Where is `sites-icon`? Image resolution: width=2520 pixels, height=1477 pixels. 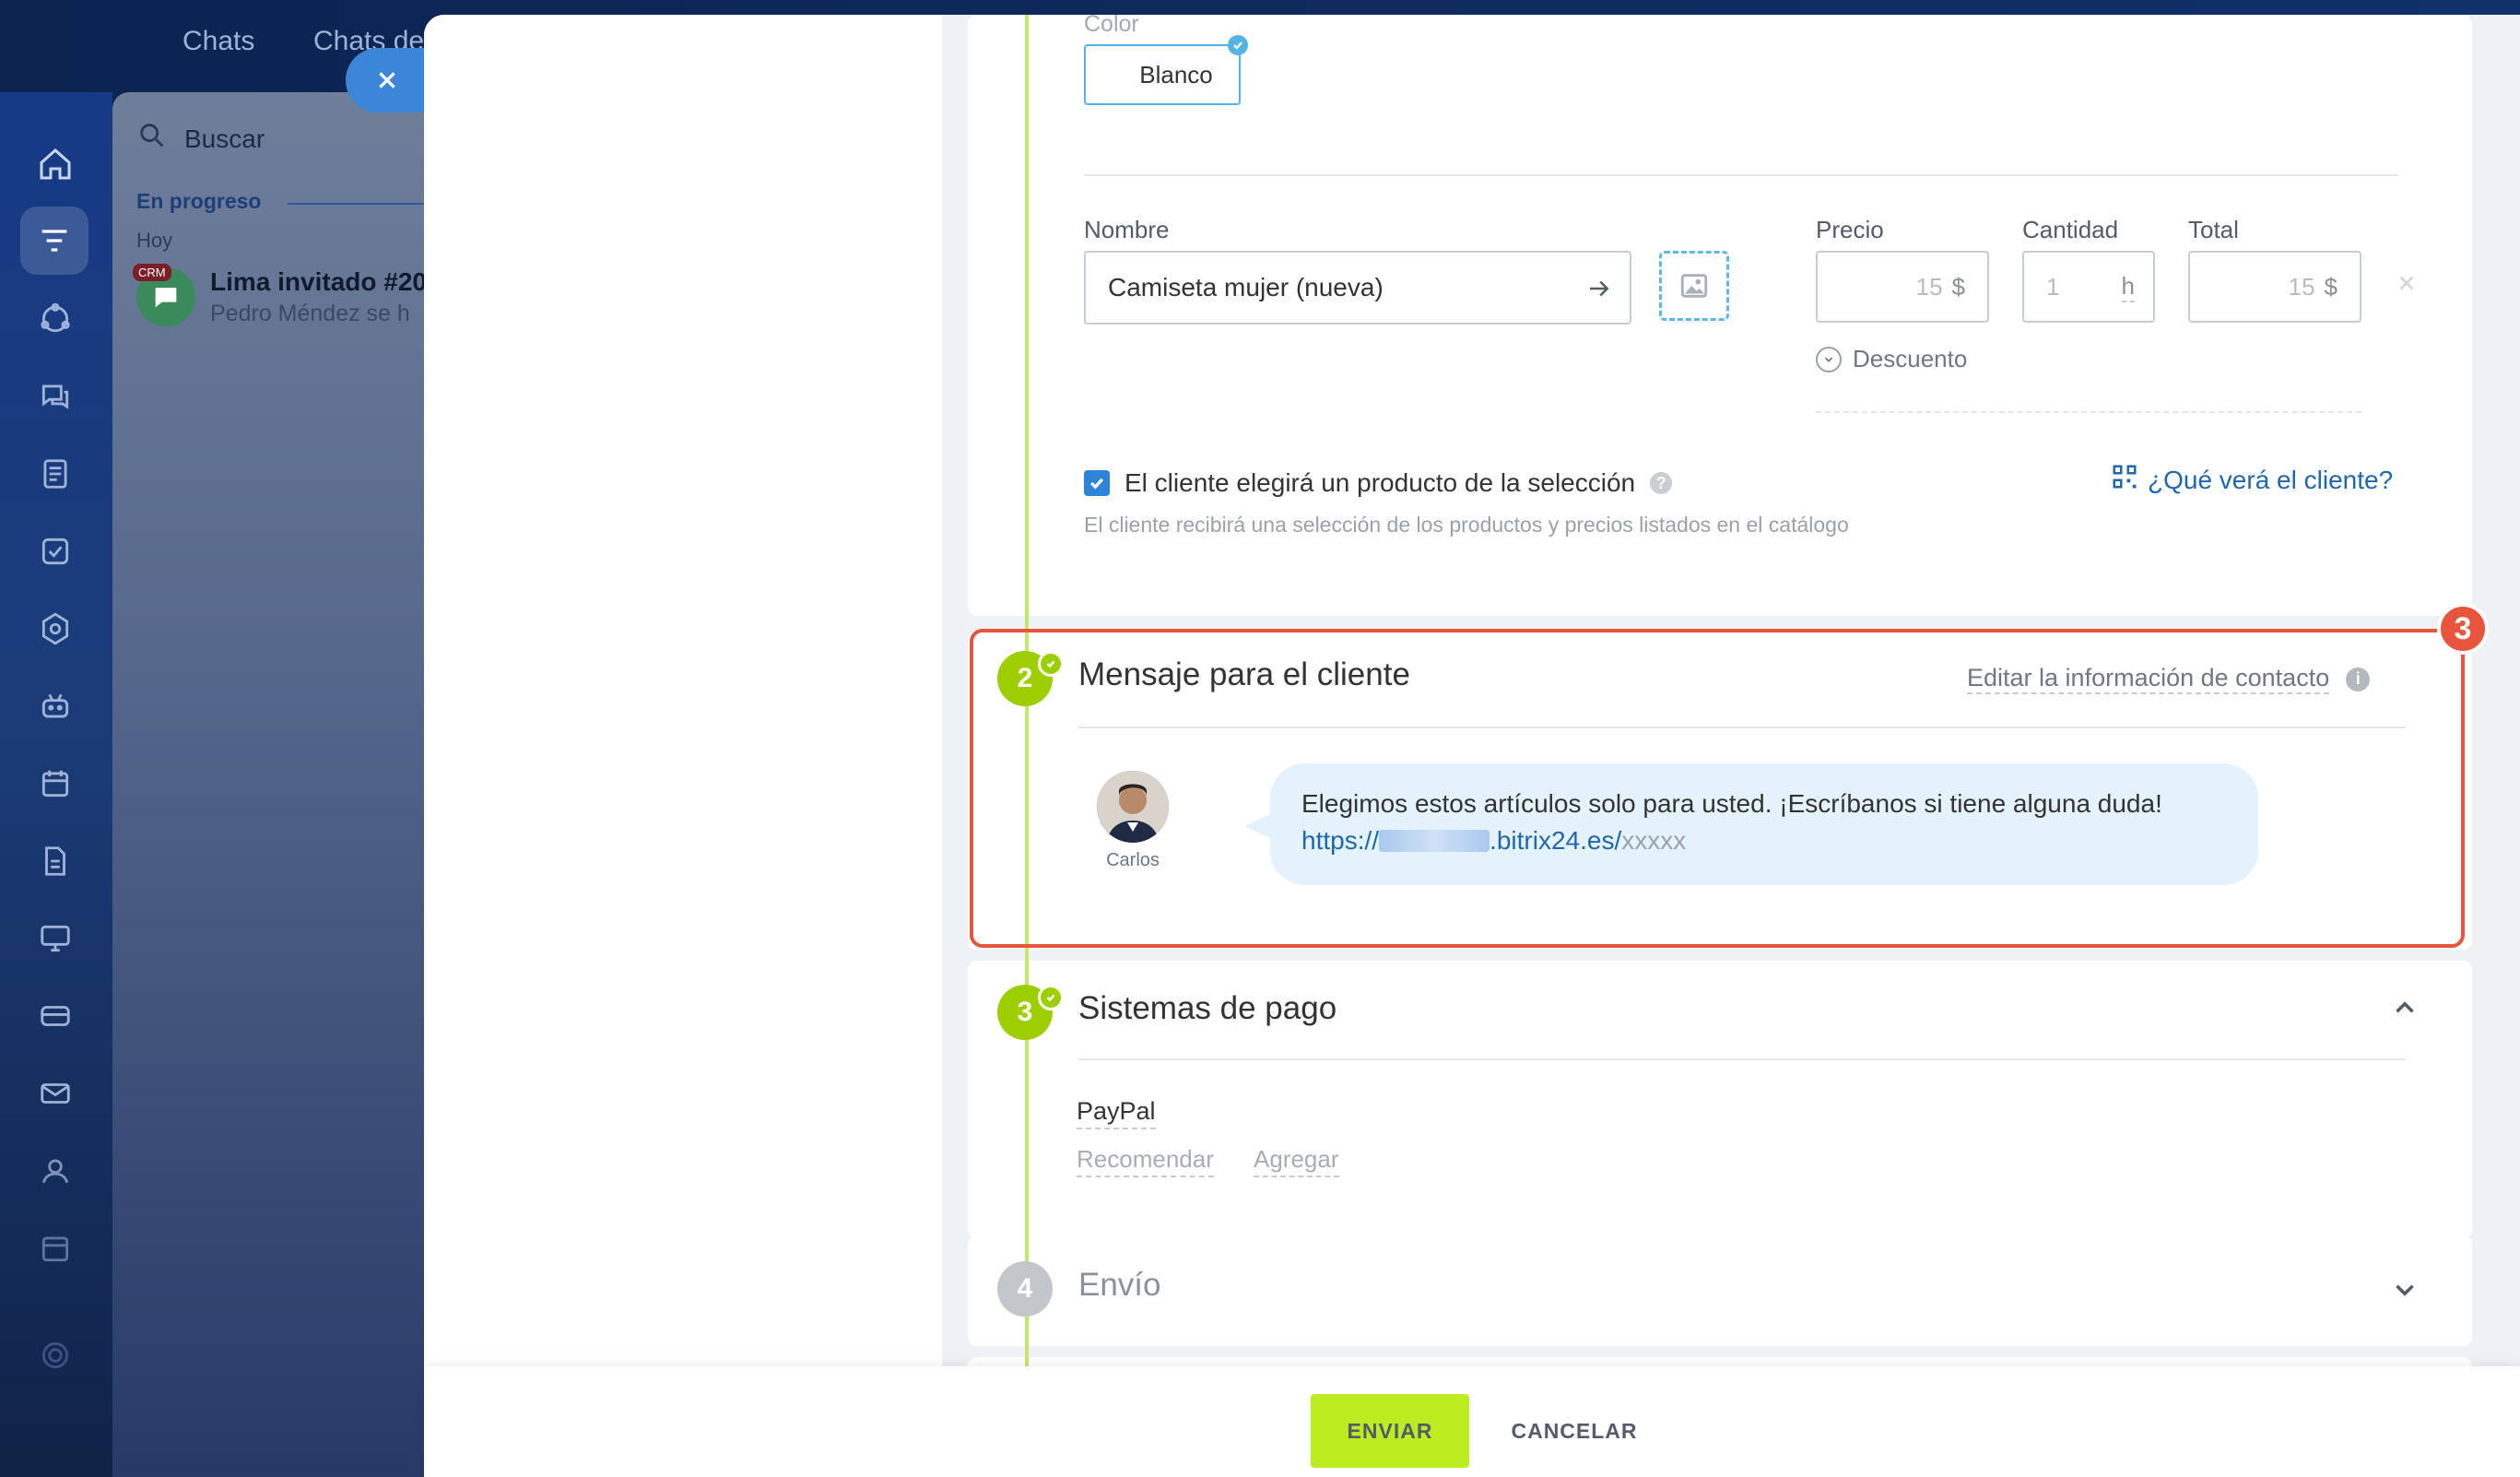 sites-icon is located at coordinates (55, 939).